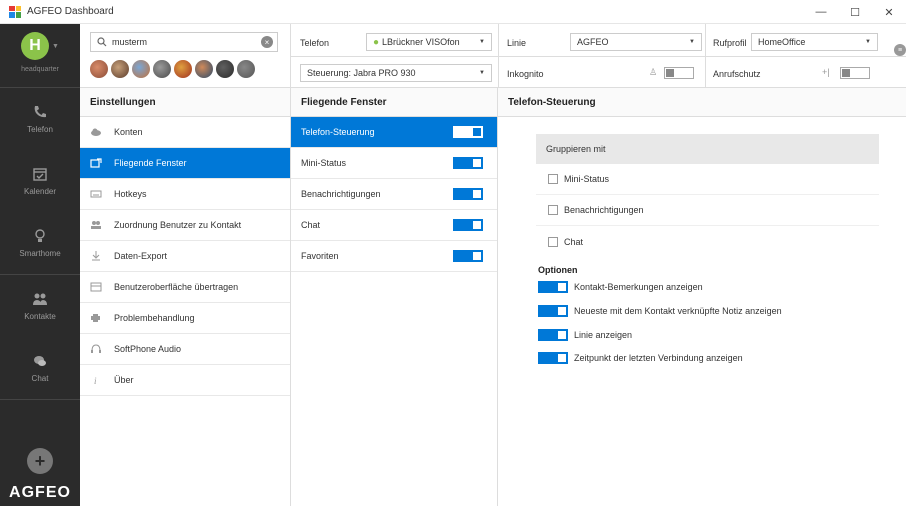 This screenshot has height=506, width=906. I want to click on window-item-favoriten: Favoriten, so click(394, 256).